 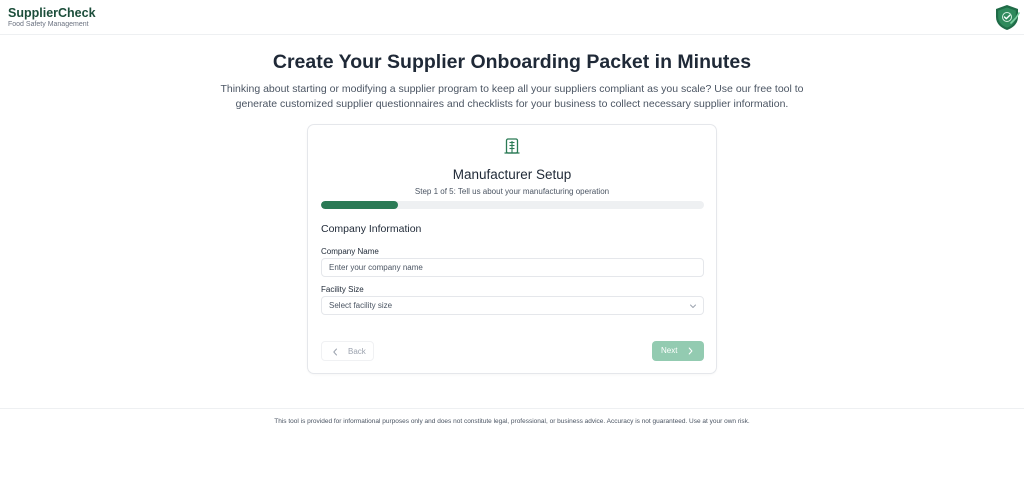 What do you see at coordinates (52, 13) in the screenshot?
I see `brand-name: SupplierCheck` at bounding box center [52, 13].